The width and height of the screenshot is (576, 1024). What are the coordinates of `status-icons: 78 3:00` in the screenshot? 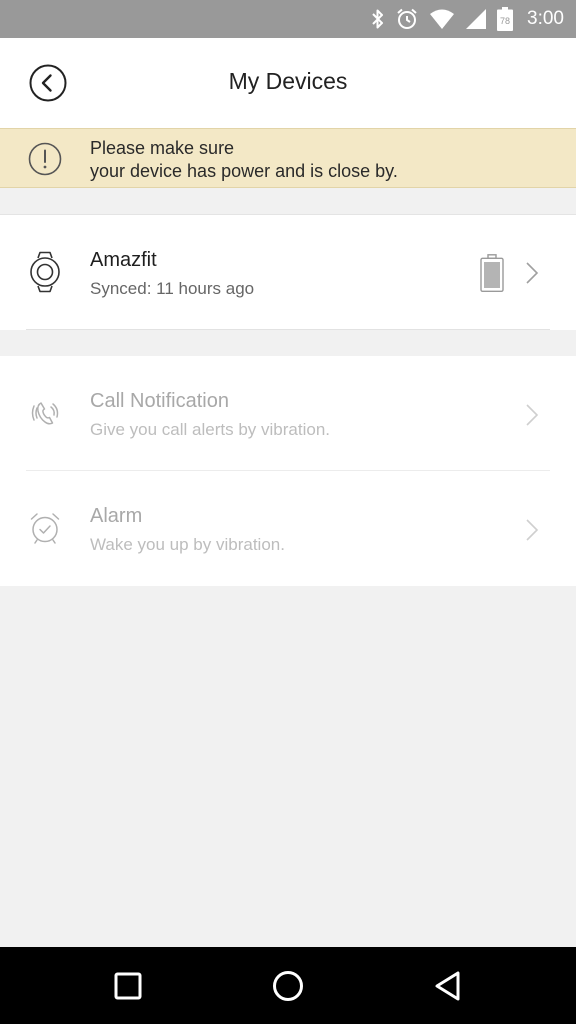 It's located at (467, 19).